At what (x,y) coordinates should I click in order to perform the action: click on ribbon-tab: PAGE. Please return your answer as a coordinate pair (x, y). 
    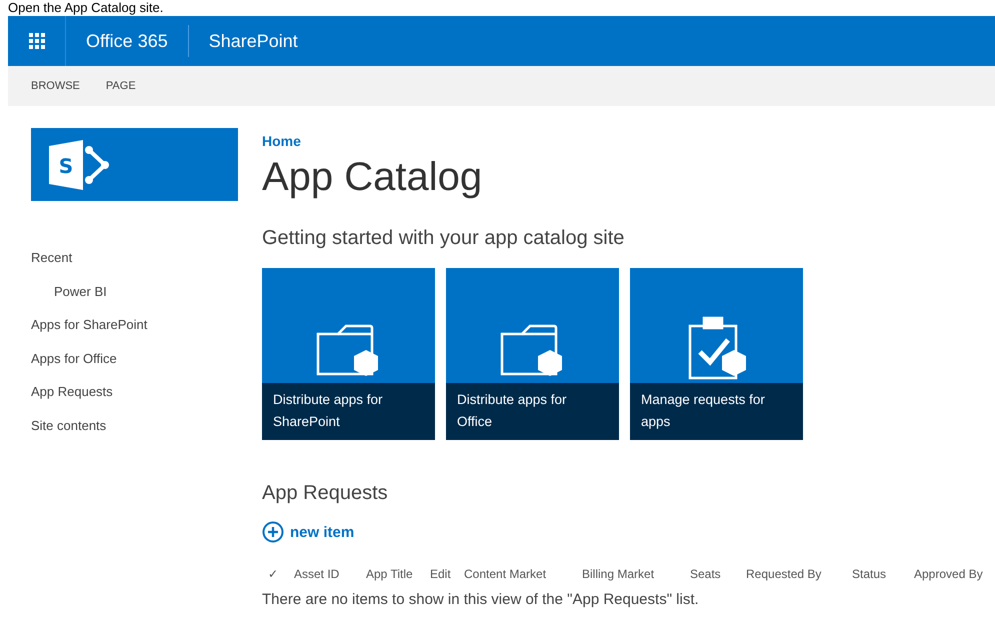
    Looking at the image, I should click on (121, 86).